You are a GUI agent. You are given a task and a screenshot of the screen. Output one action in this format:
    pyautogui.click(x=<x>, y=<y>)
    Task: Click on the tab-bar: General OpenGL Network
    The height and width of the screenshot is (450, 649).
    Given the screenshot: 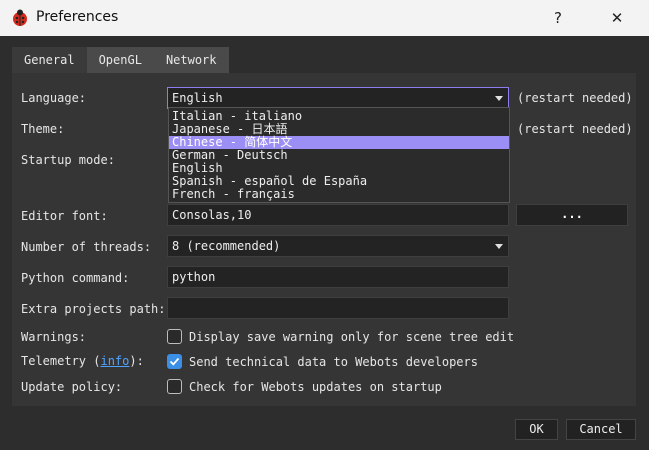 What is the action you would take?
    pyautogui.click(x=120, y=60)
    